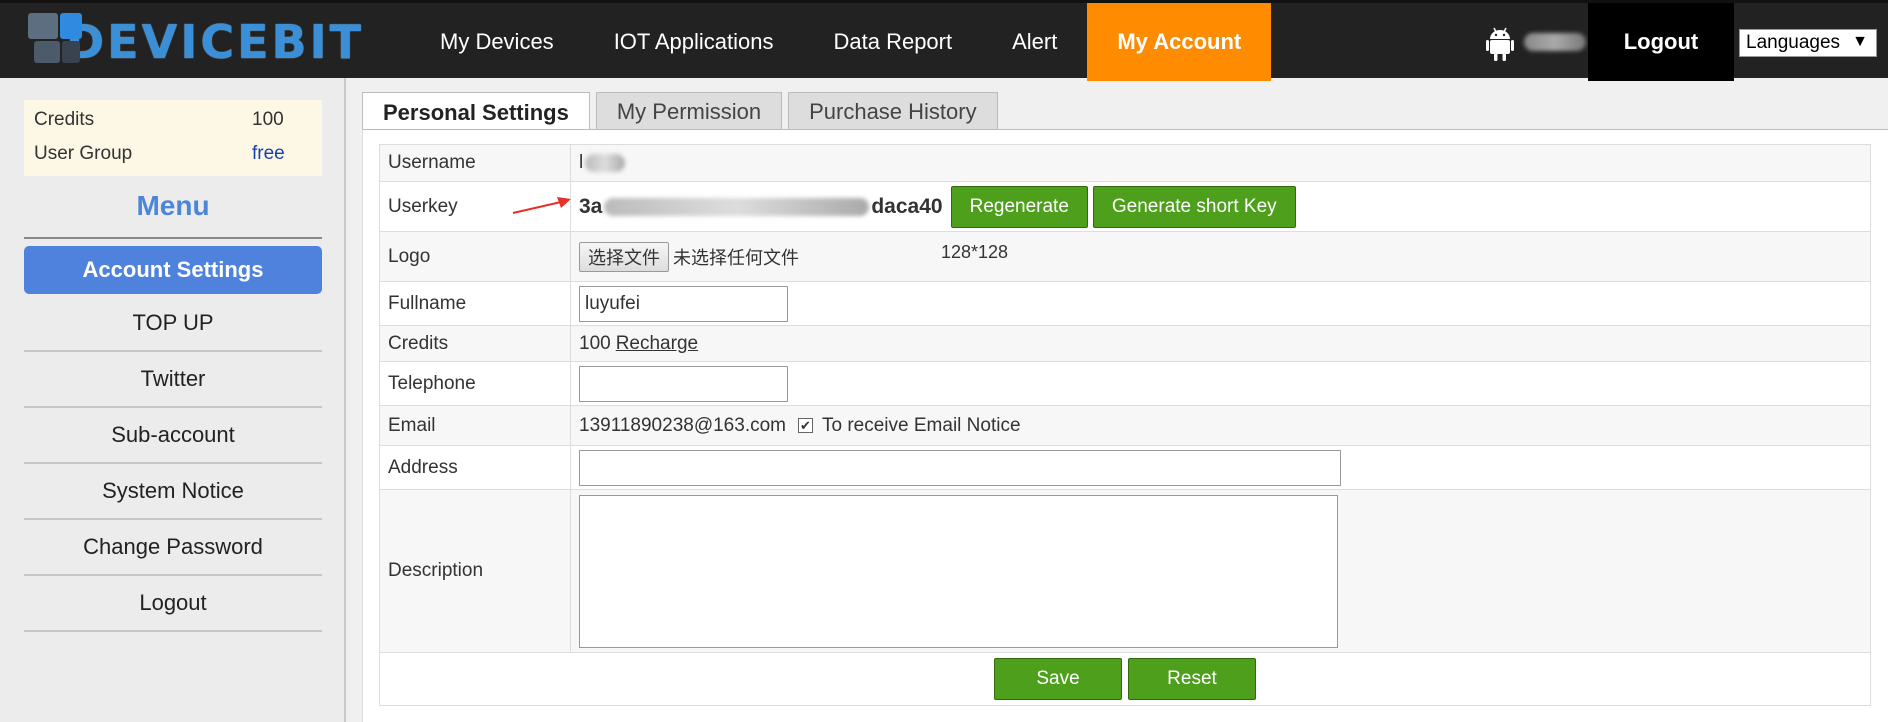 The width and height of the screenshot is (1888, 722). I want to click on credits-summary-value: 100, so click(268, 119).